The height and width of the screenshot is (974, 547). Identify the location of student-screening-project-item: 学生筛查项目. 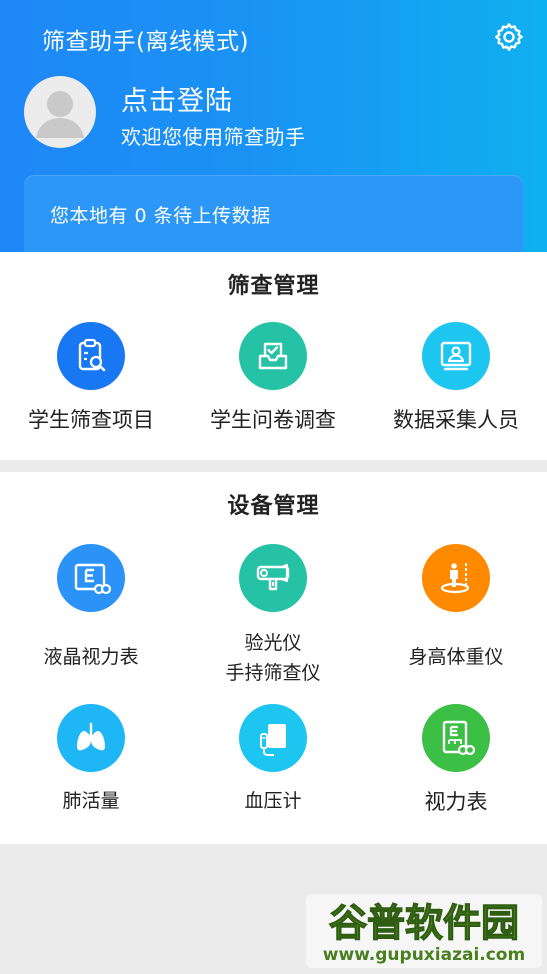
(91, 378).